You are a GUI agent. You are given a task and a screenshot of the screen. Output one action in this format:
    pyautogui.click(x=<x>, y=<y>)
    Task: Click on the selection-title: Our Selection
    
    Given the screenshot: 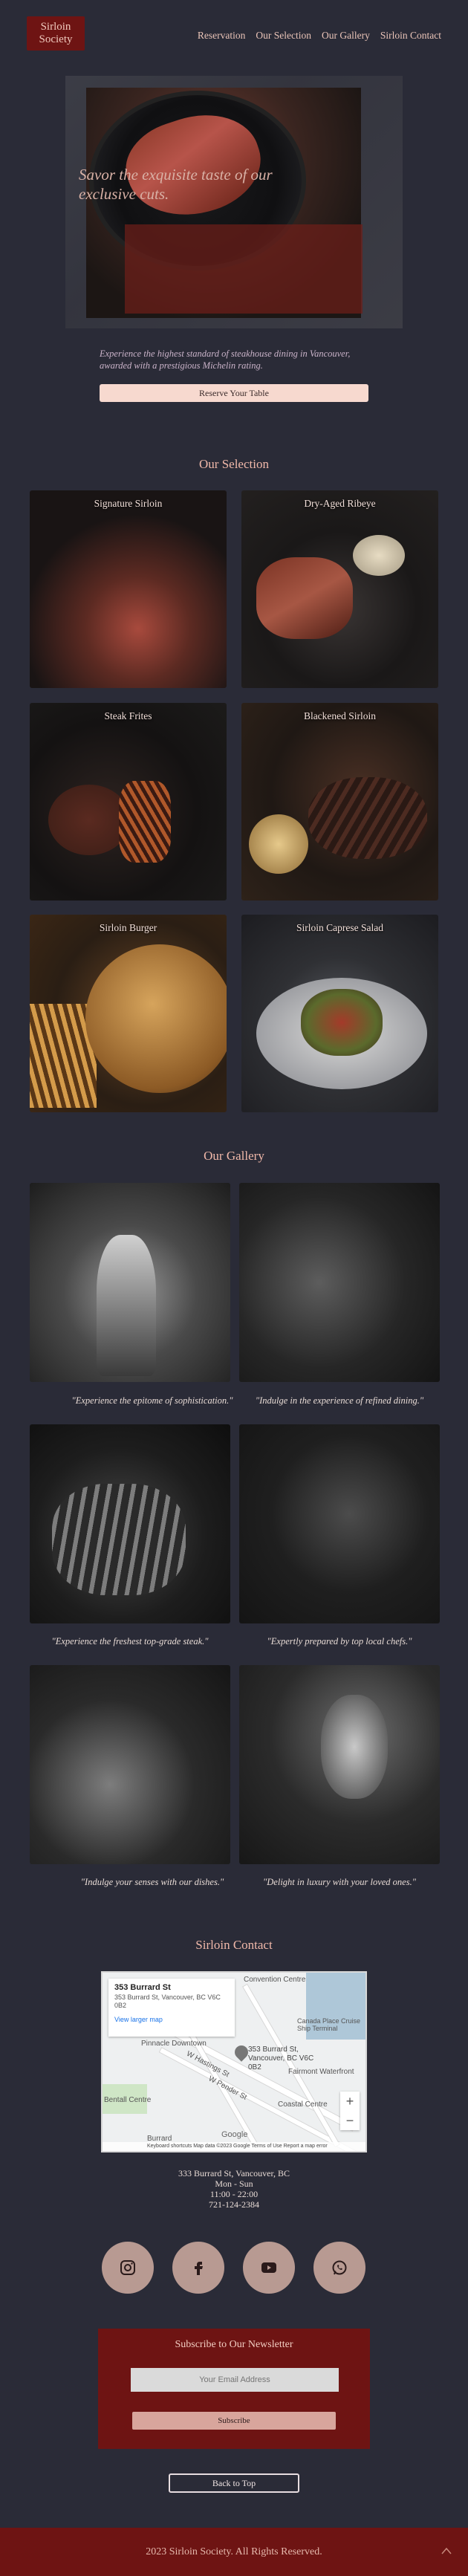 What is the action you would take?
    pyautogui.click(x=234, y=464)
    